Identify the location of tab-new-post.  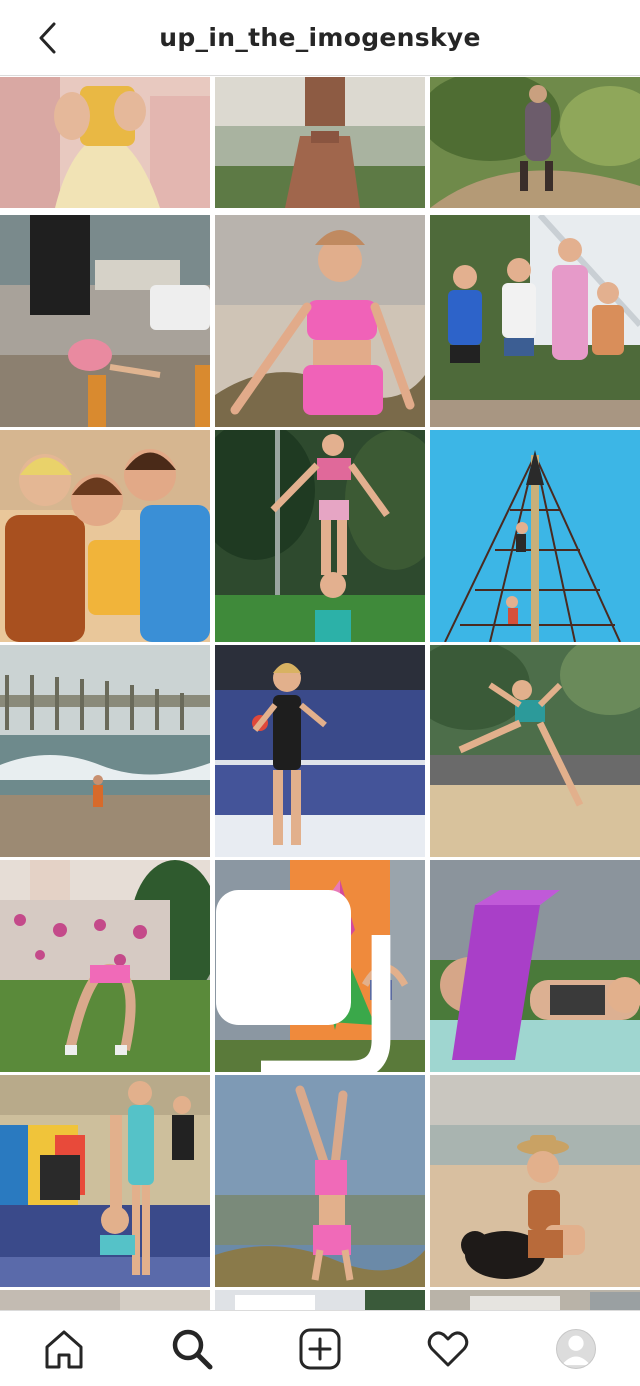
(320, 1349).